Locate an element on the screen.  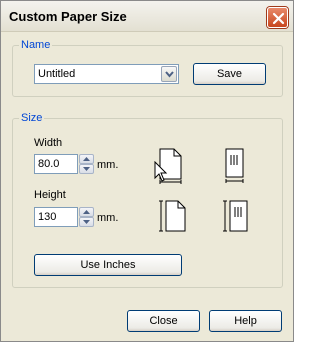
width-input: 80.0 is located at coordinates (56, 164).